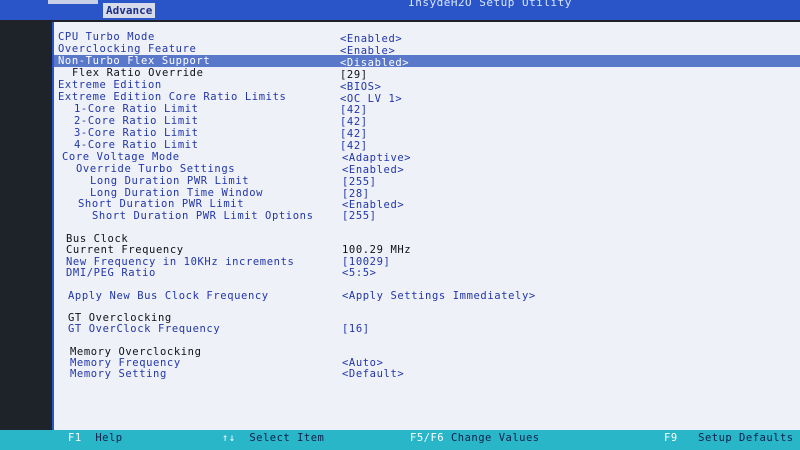 The height and width of the screenshot is (450, 800). I want to click on select-item-label: Select Item, so click(287, 438).